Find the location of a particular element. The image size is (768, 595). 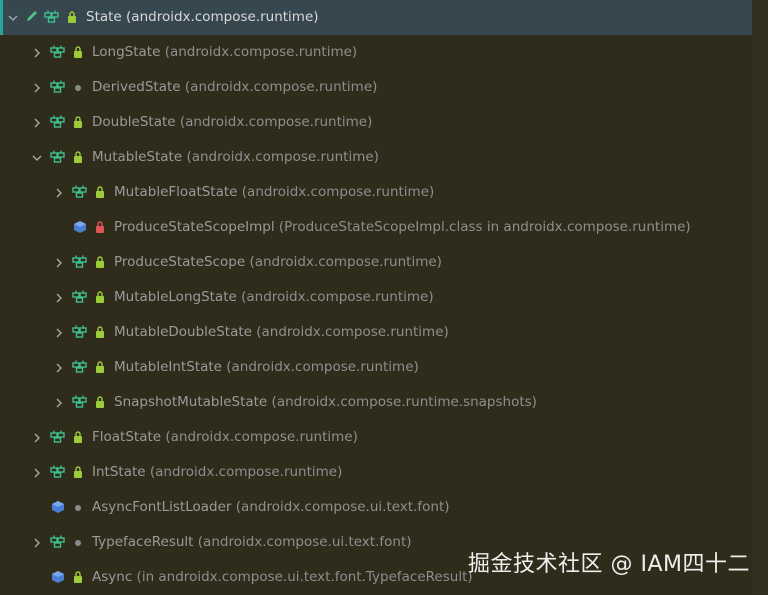

private-lock-icon is located at coordinates (100, 227).